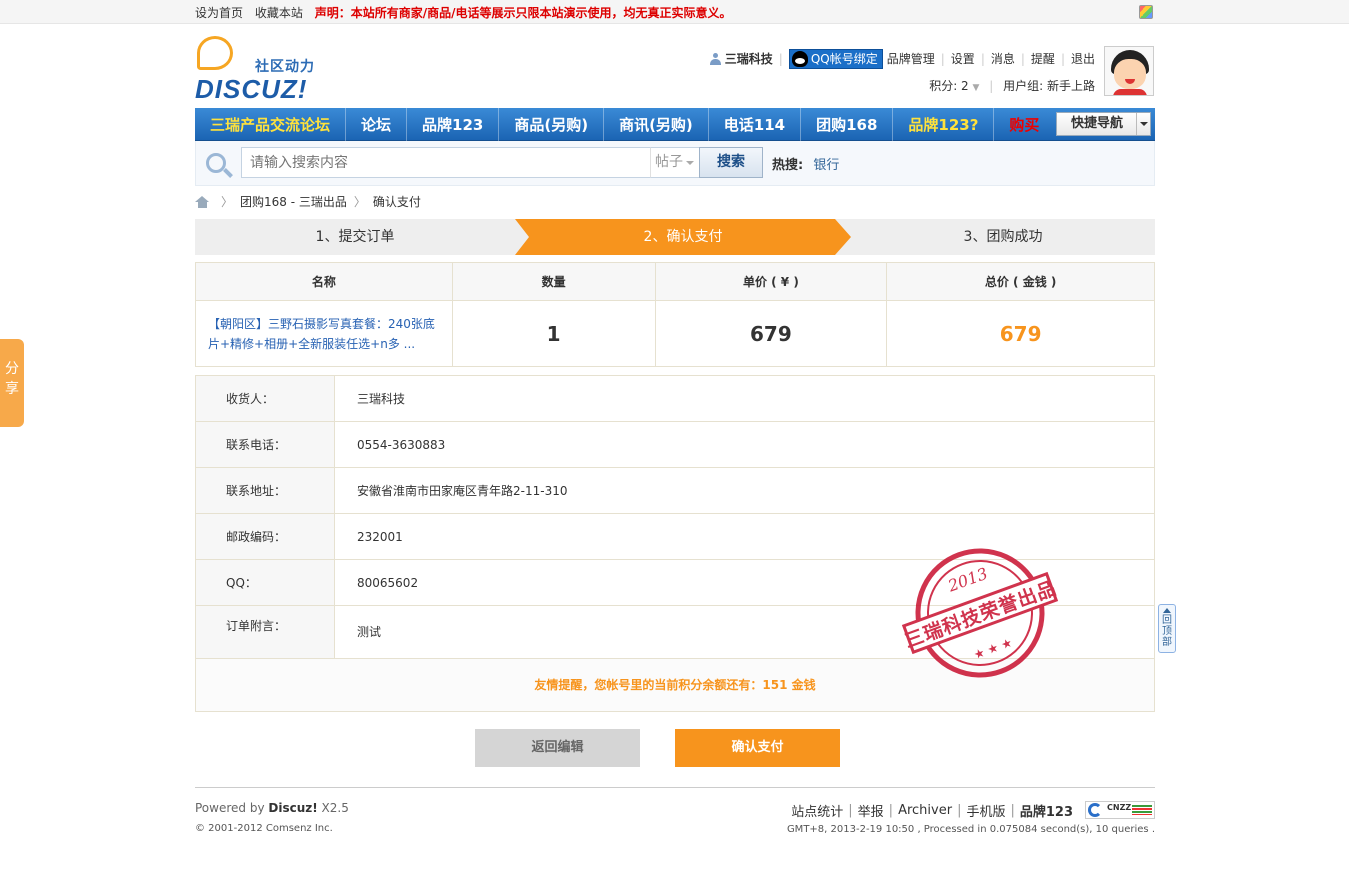  I want to click on powered-prefix: Powered by, so click(232, 808).